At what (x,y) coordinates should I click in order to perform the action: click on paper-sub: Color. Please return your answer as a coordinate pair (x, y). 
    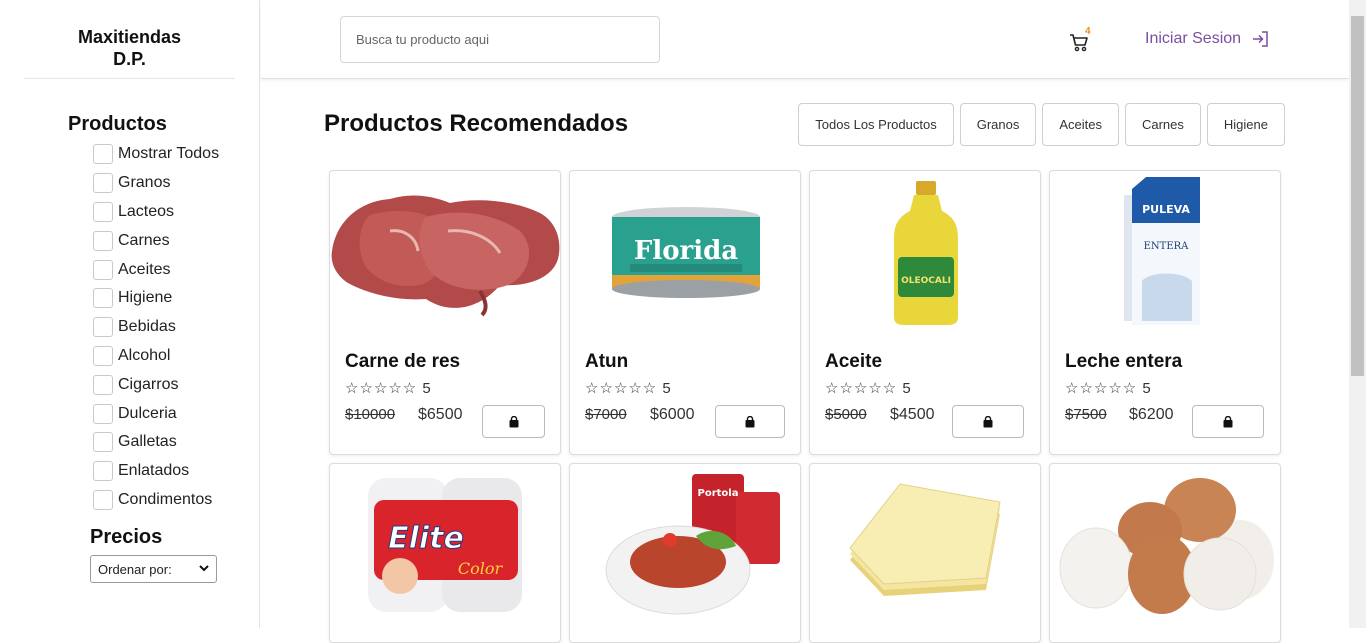
    Looking at the image, I should click on (481, 568).